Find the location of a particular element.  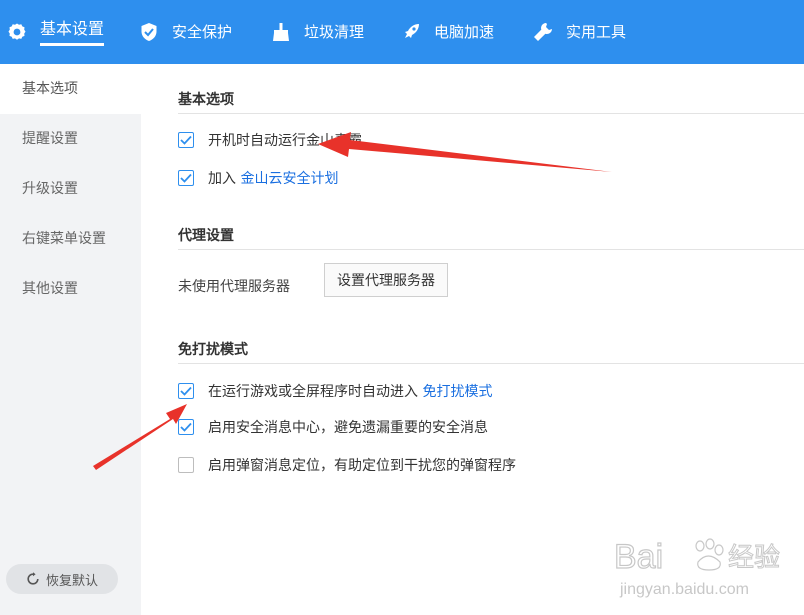

popup-locate-checkbox is located at coordinates (186, 465).